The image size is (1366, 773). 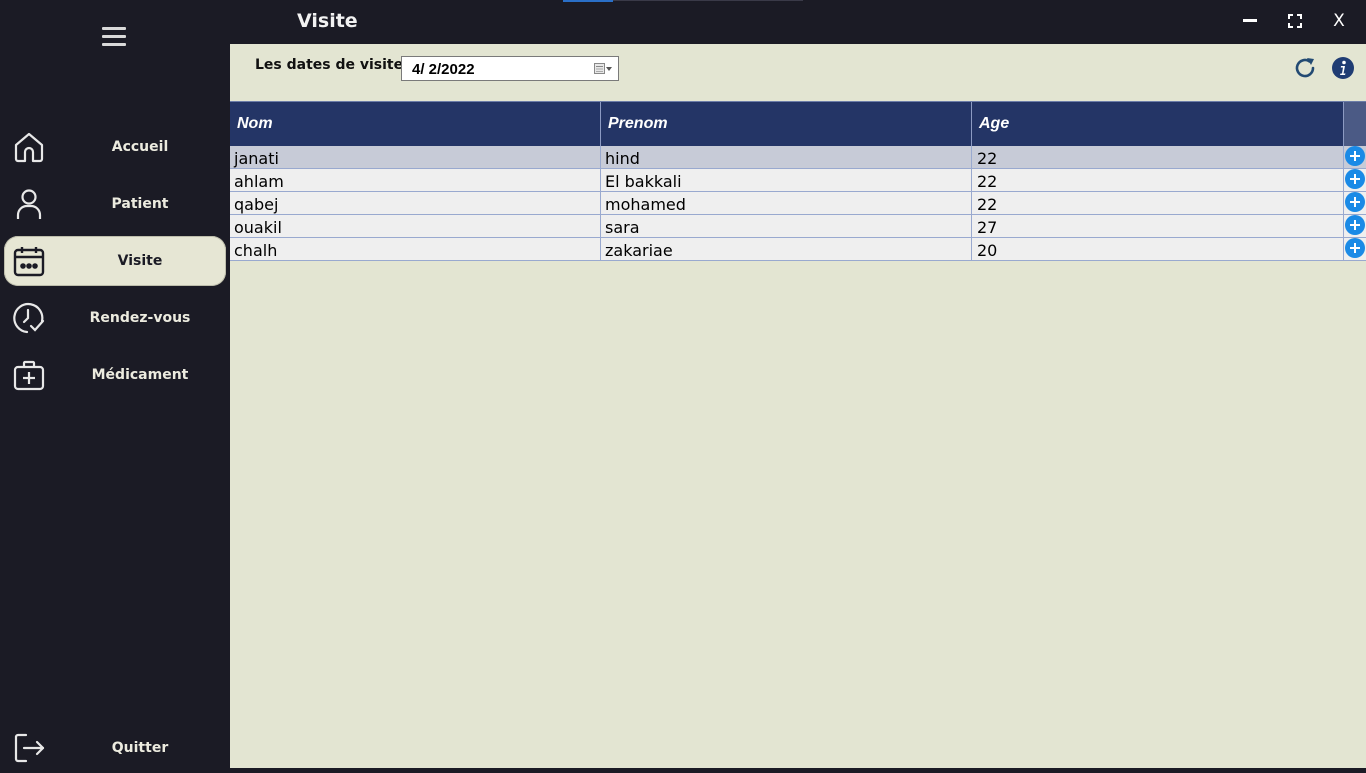 I want to click on cell-age: 27, so click(x=1158, y=226).